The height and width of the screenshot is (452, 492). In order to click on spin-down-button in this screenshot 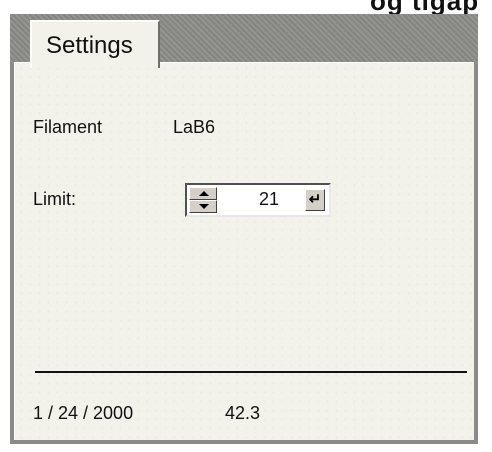, I will do `click(203, 206)`.